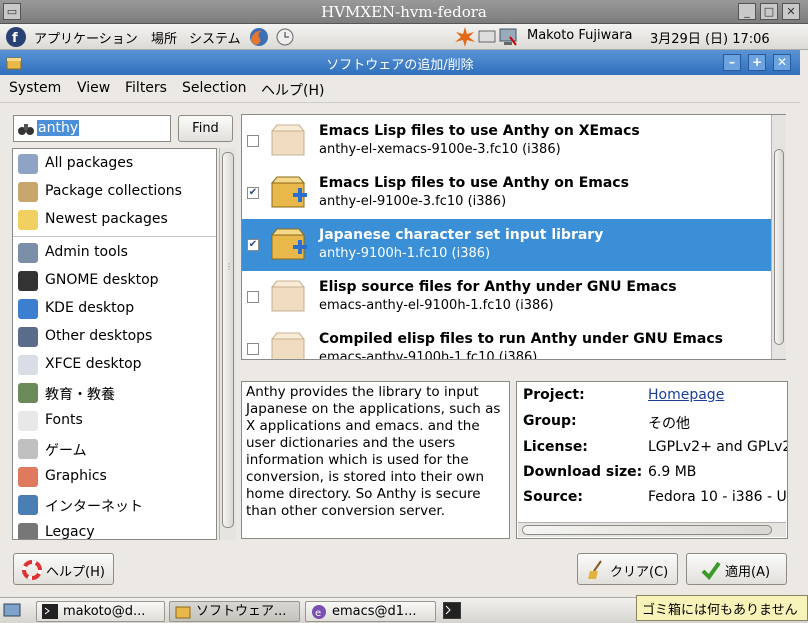 This screenshot has height=623, width=808. I want to click on group-value: その他, so click(669, 424).